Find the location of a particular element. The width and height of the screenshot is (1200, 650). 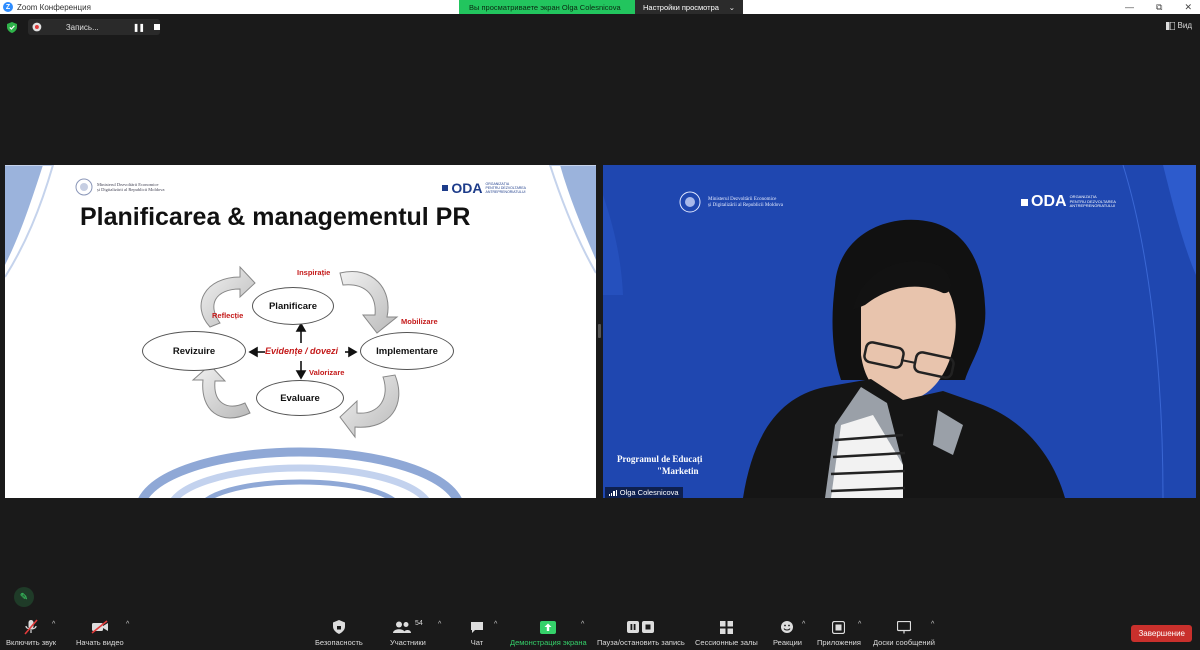

label-mobilizare: Mobilizare is located at coordinates (419, 321).